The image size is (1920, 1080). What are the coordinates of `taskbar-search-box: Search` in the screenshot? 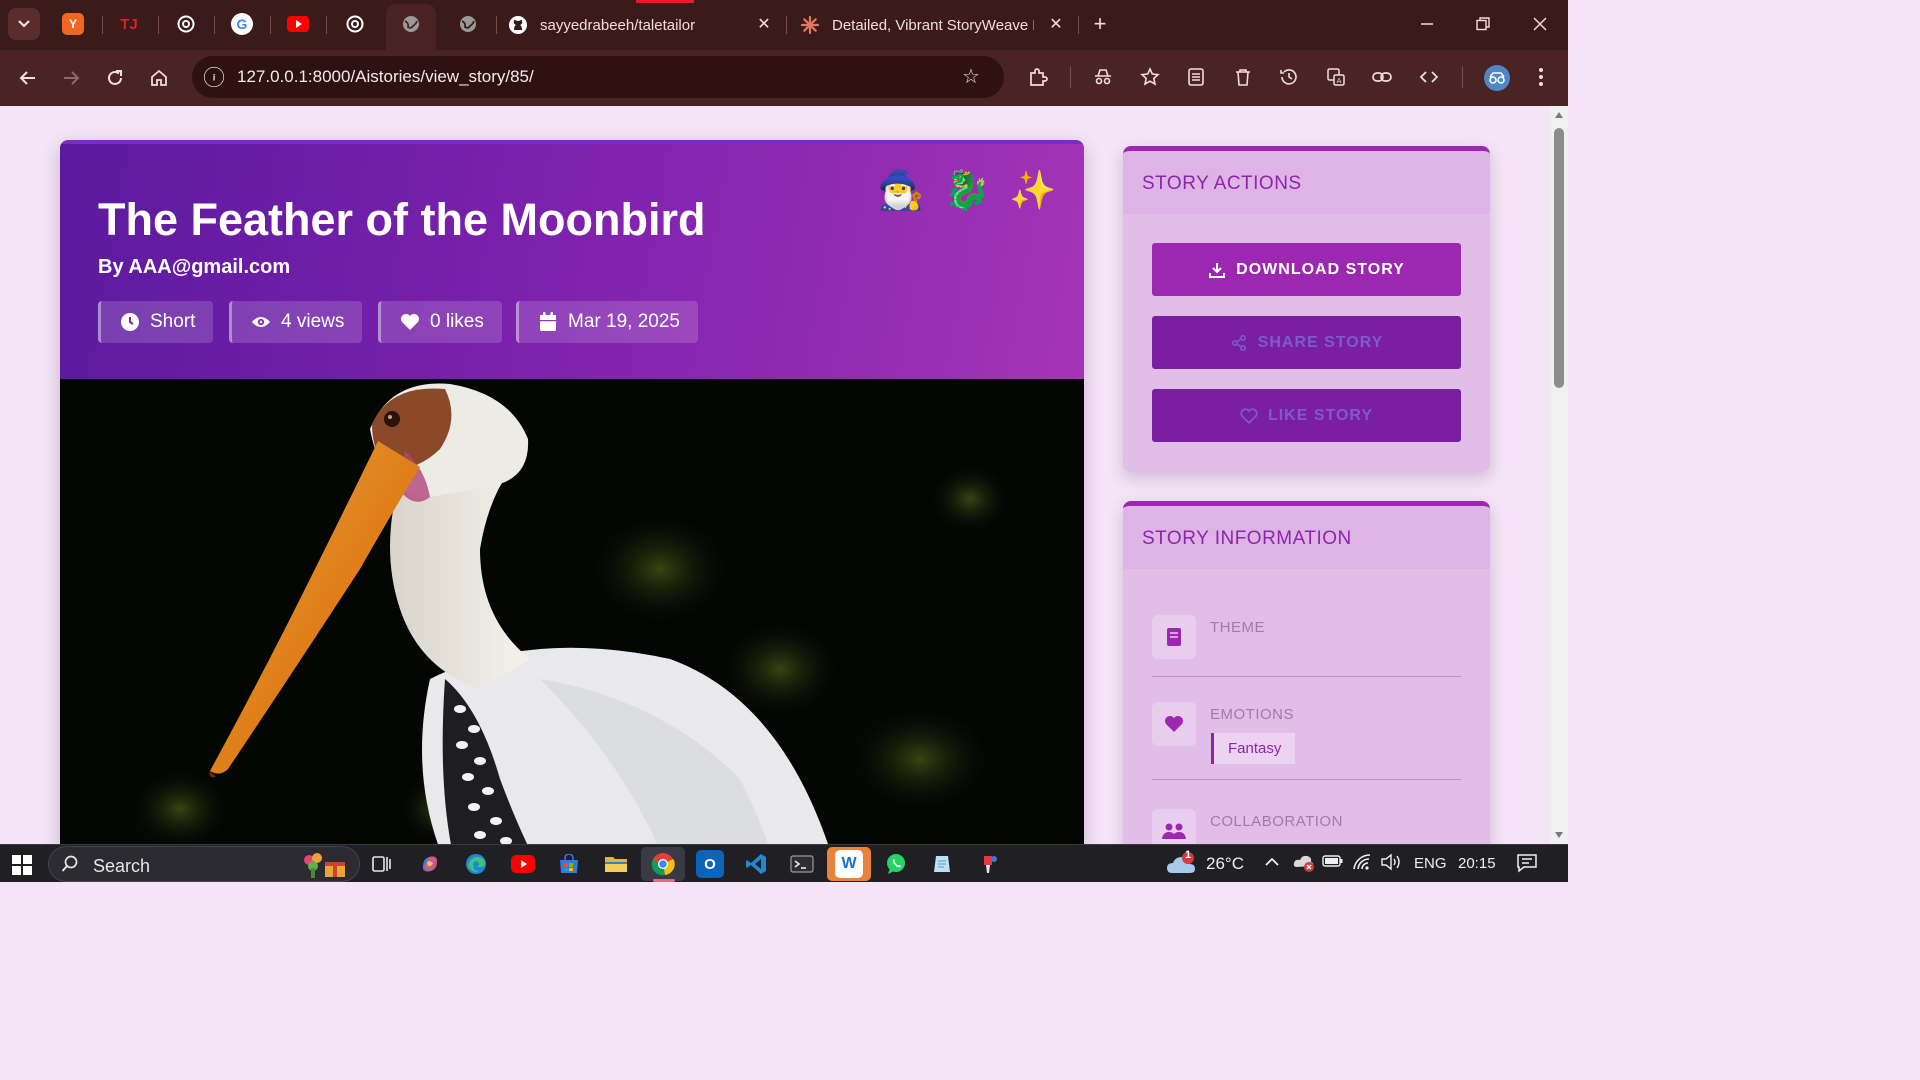 It's located at (204, 864).